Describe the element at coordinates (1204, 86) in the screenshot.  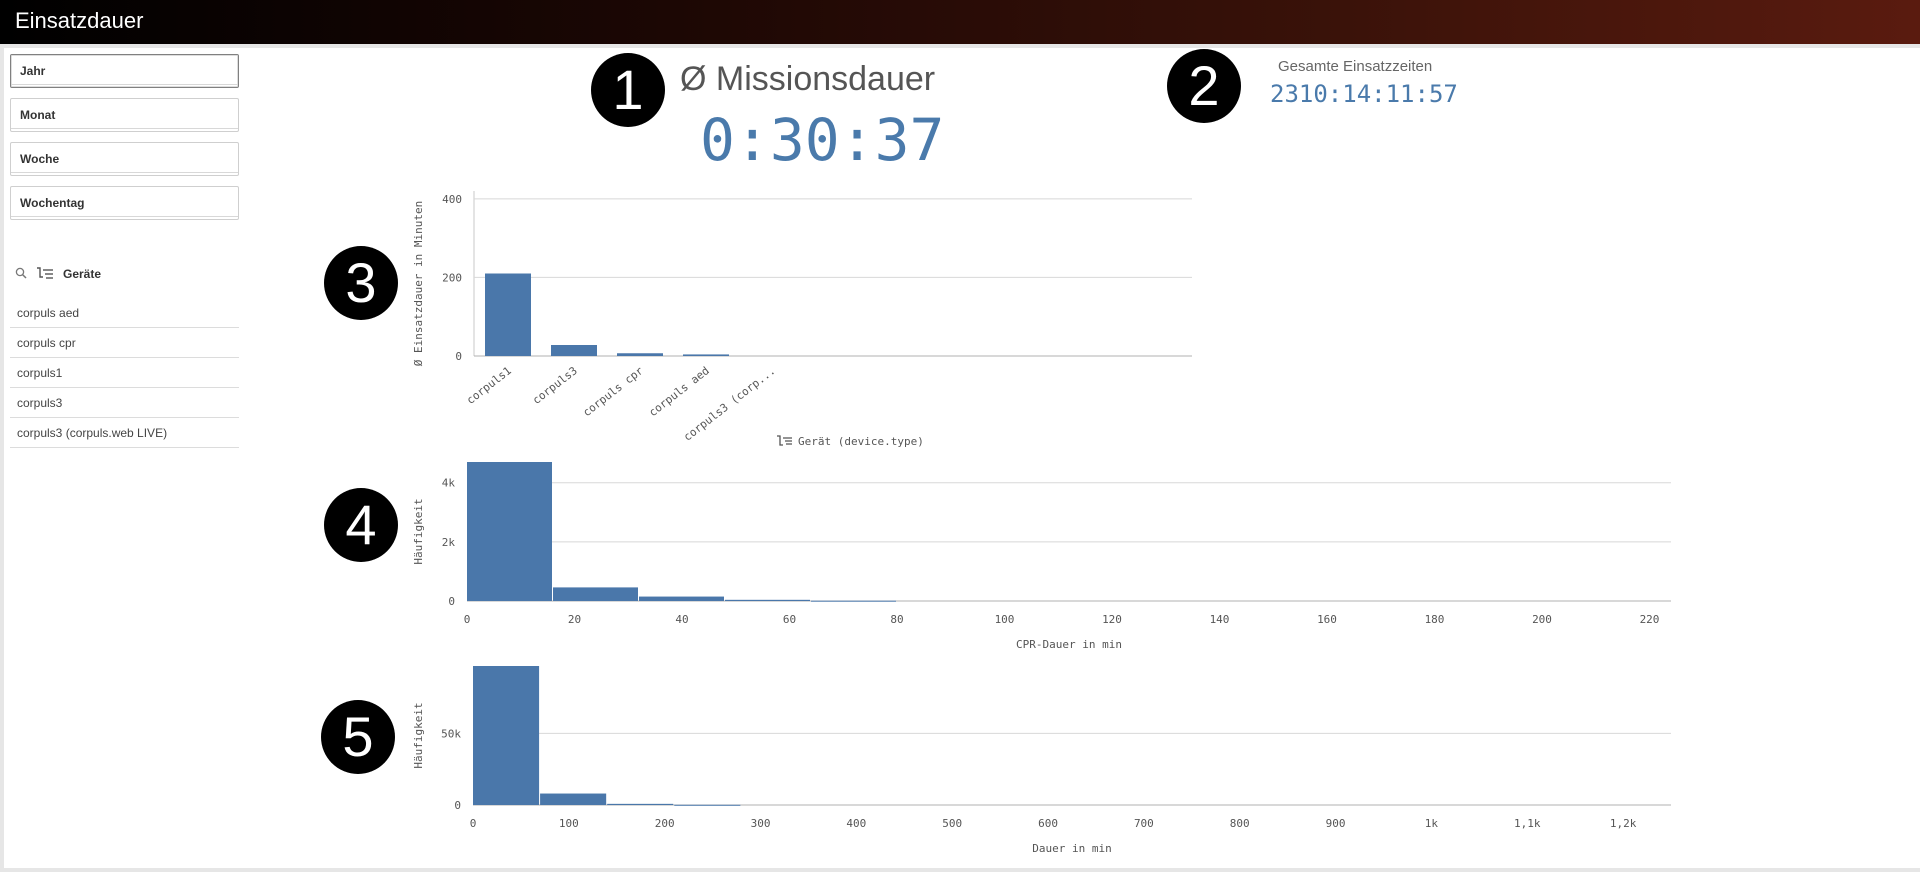
I see `marker-2: 2` at that location.